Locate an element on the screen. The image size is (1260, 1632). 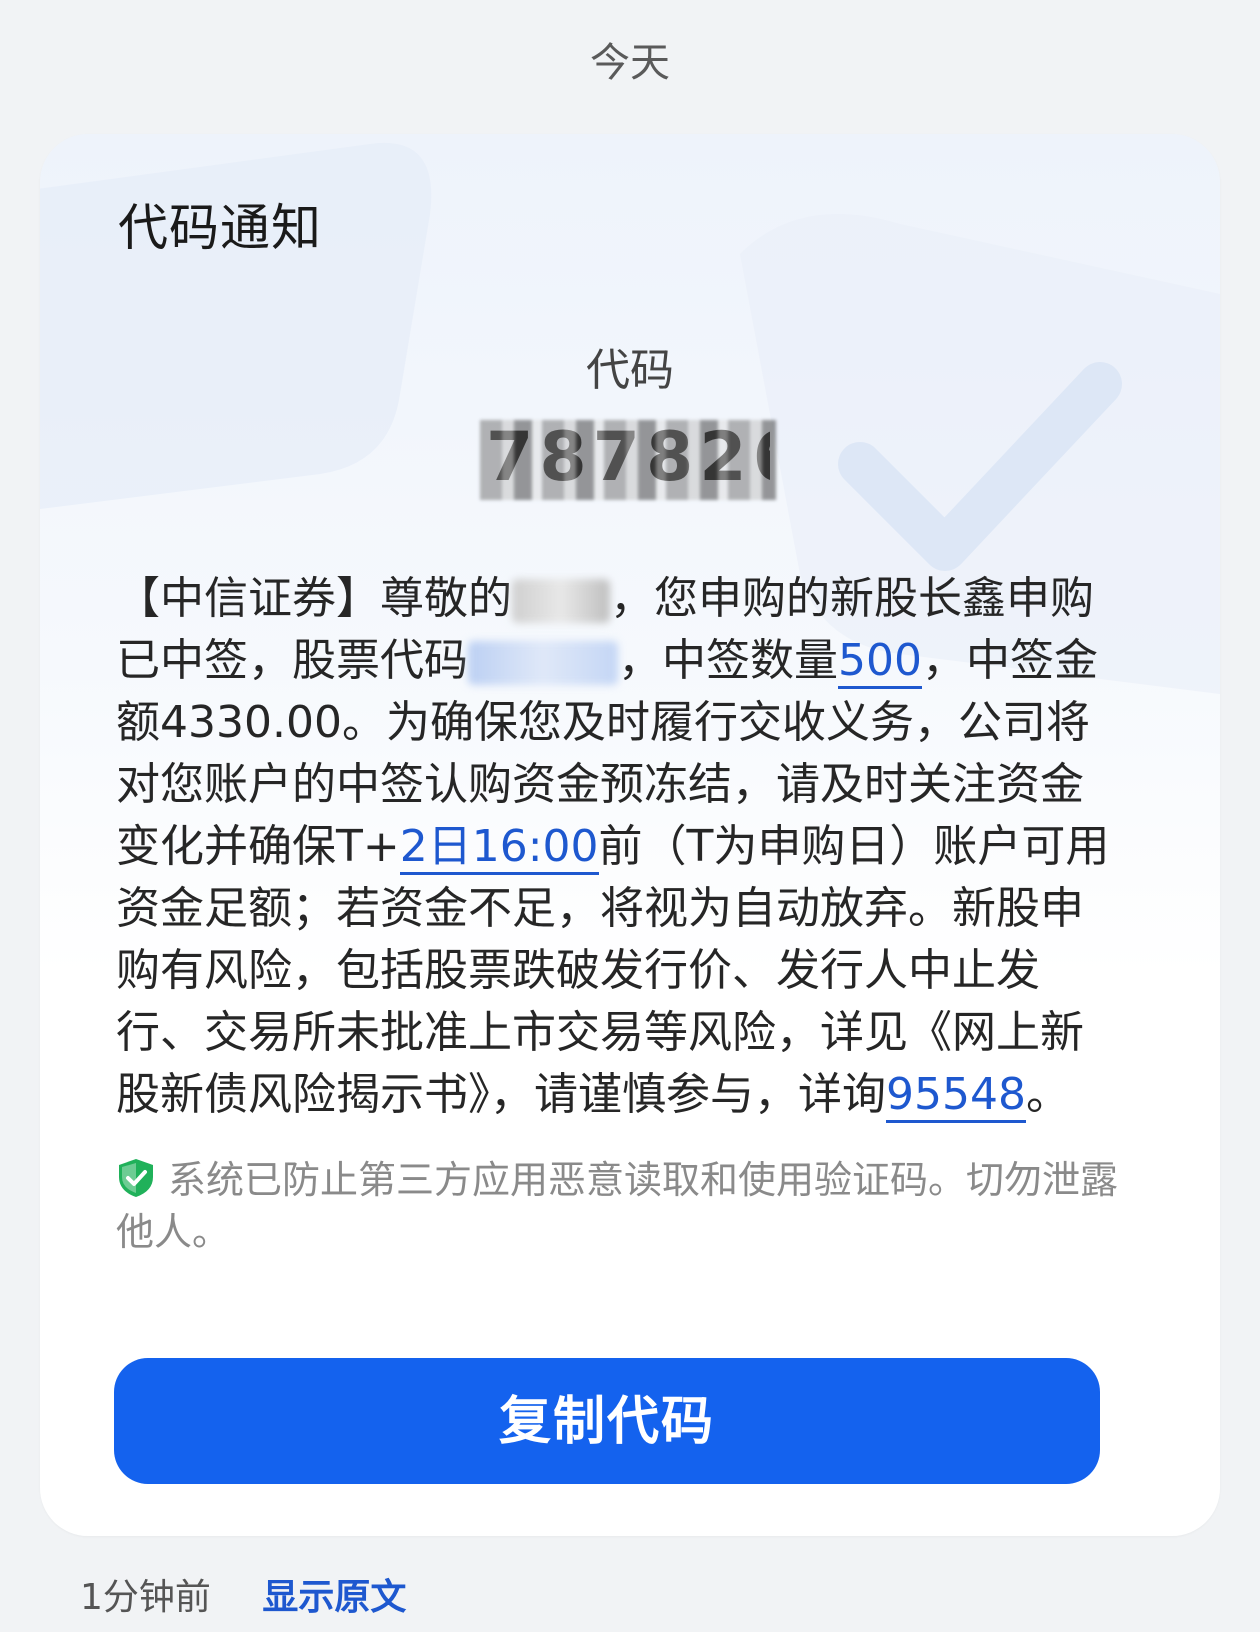
code-blur-mask is located at coordinates (628, 460).